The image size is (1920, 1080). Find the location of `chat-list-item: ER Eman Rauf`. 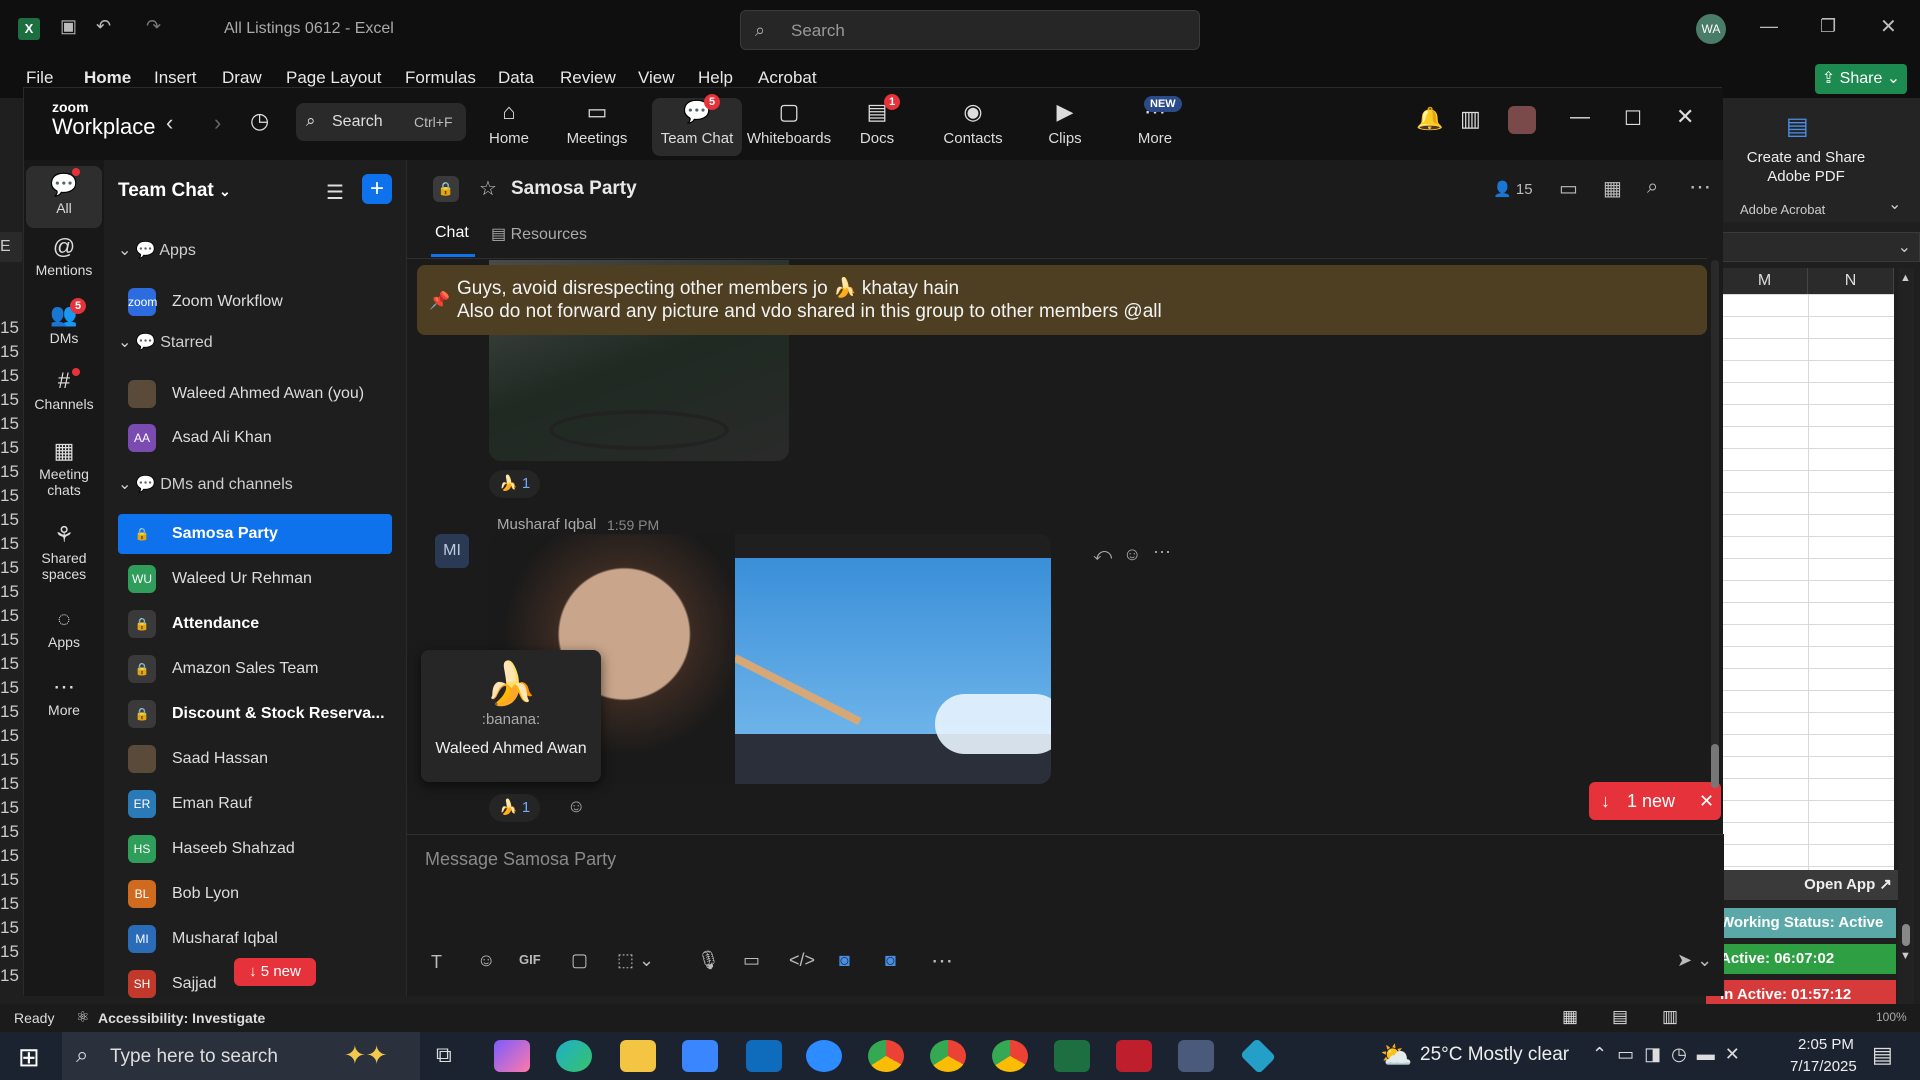

chat-list-item: ER Eman Rauf is located at coordinates (255, 804).